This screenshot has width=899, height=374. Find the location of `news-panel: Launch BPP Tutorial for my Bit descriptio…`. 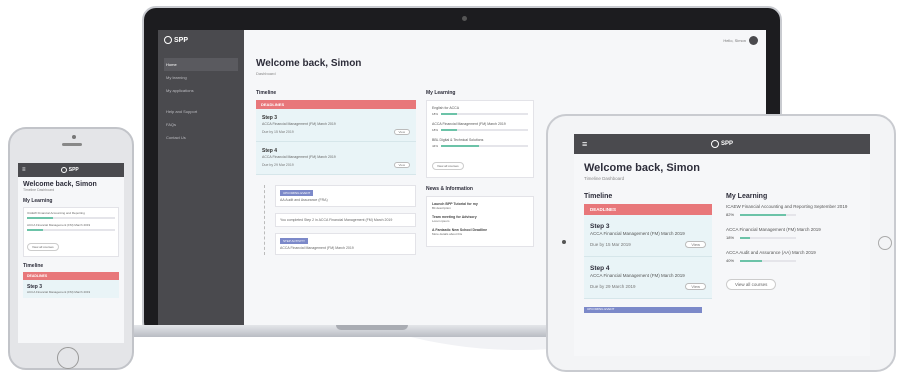

news-panel: Launch BPP Tutorial for my Bit descriptio… is located at coordinates (480, 221).